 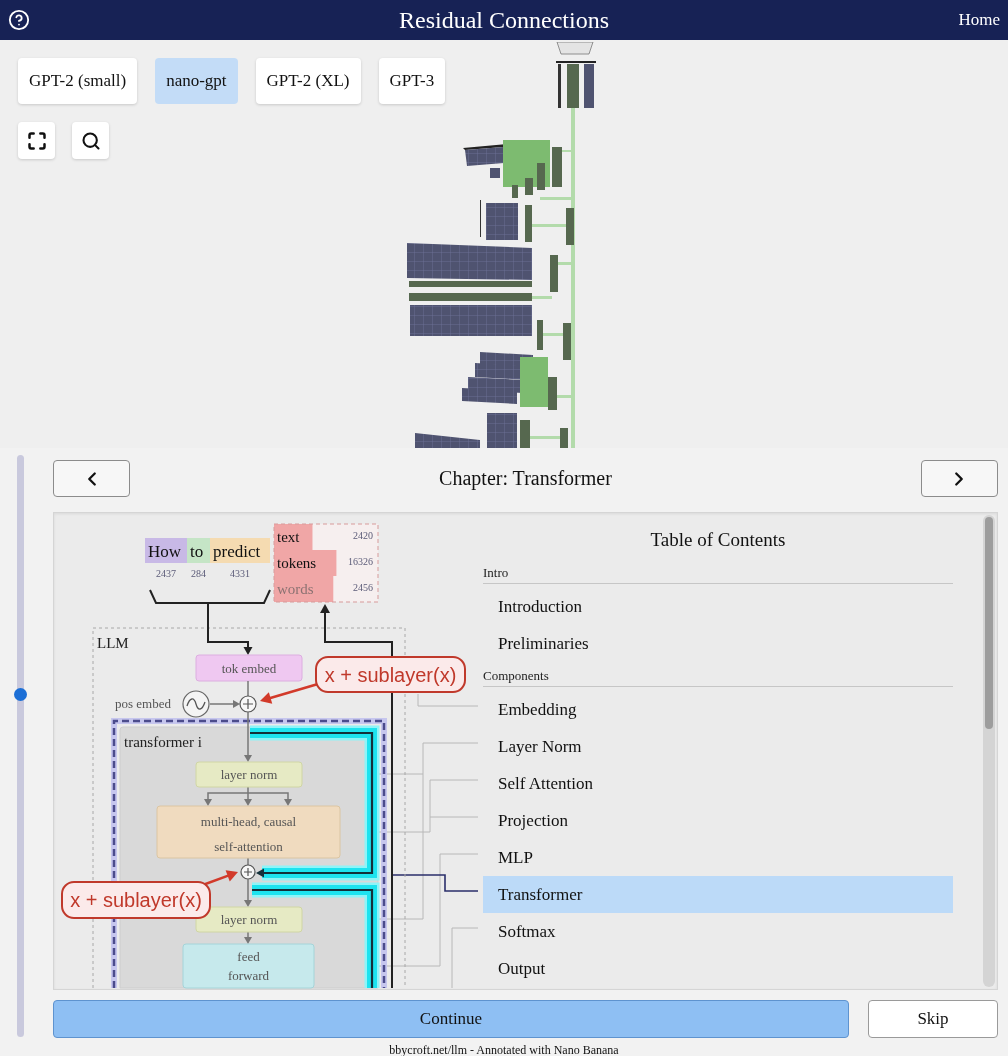 What do you see at coordinates (165, 551) in the screenshot?
I see `token-text: How` at bounding box center [165, 551].